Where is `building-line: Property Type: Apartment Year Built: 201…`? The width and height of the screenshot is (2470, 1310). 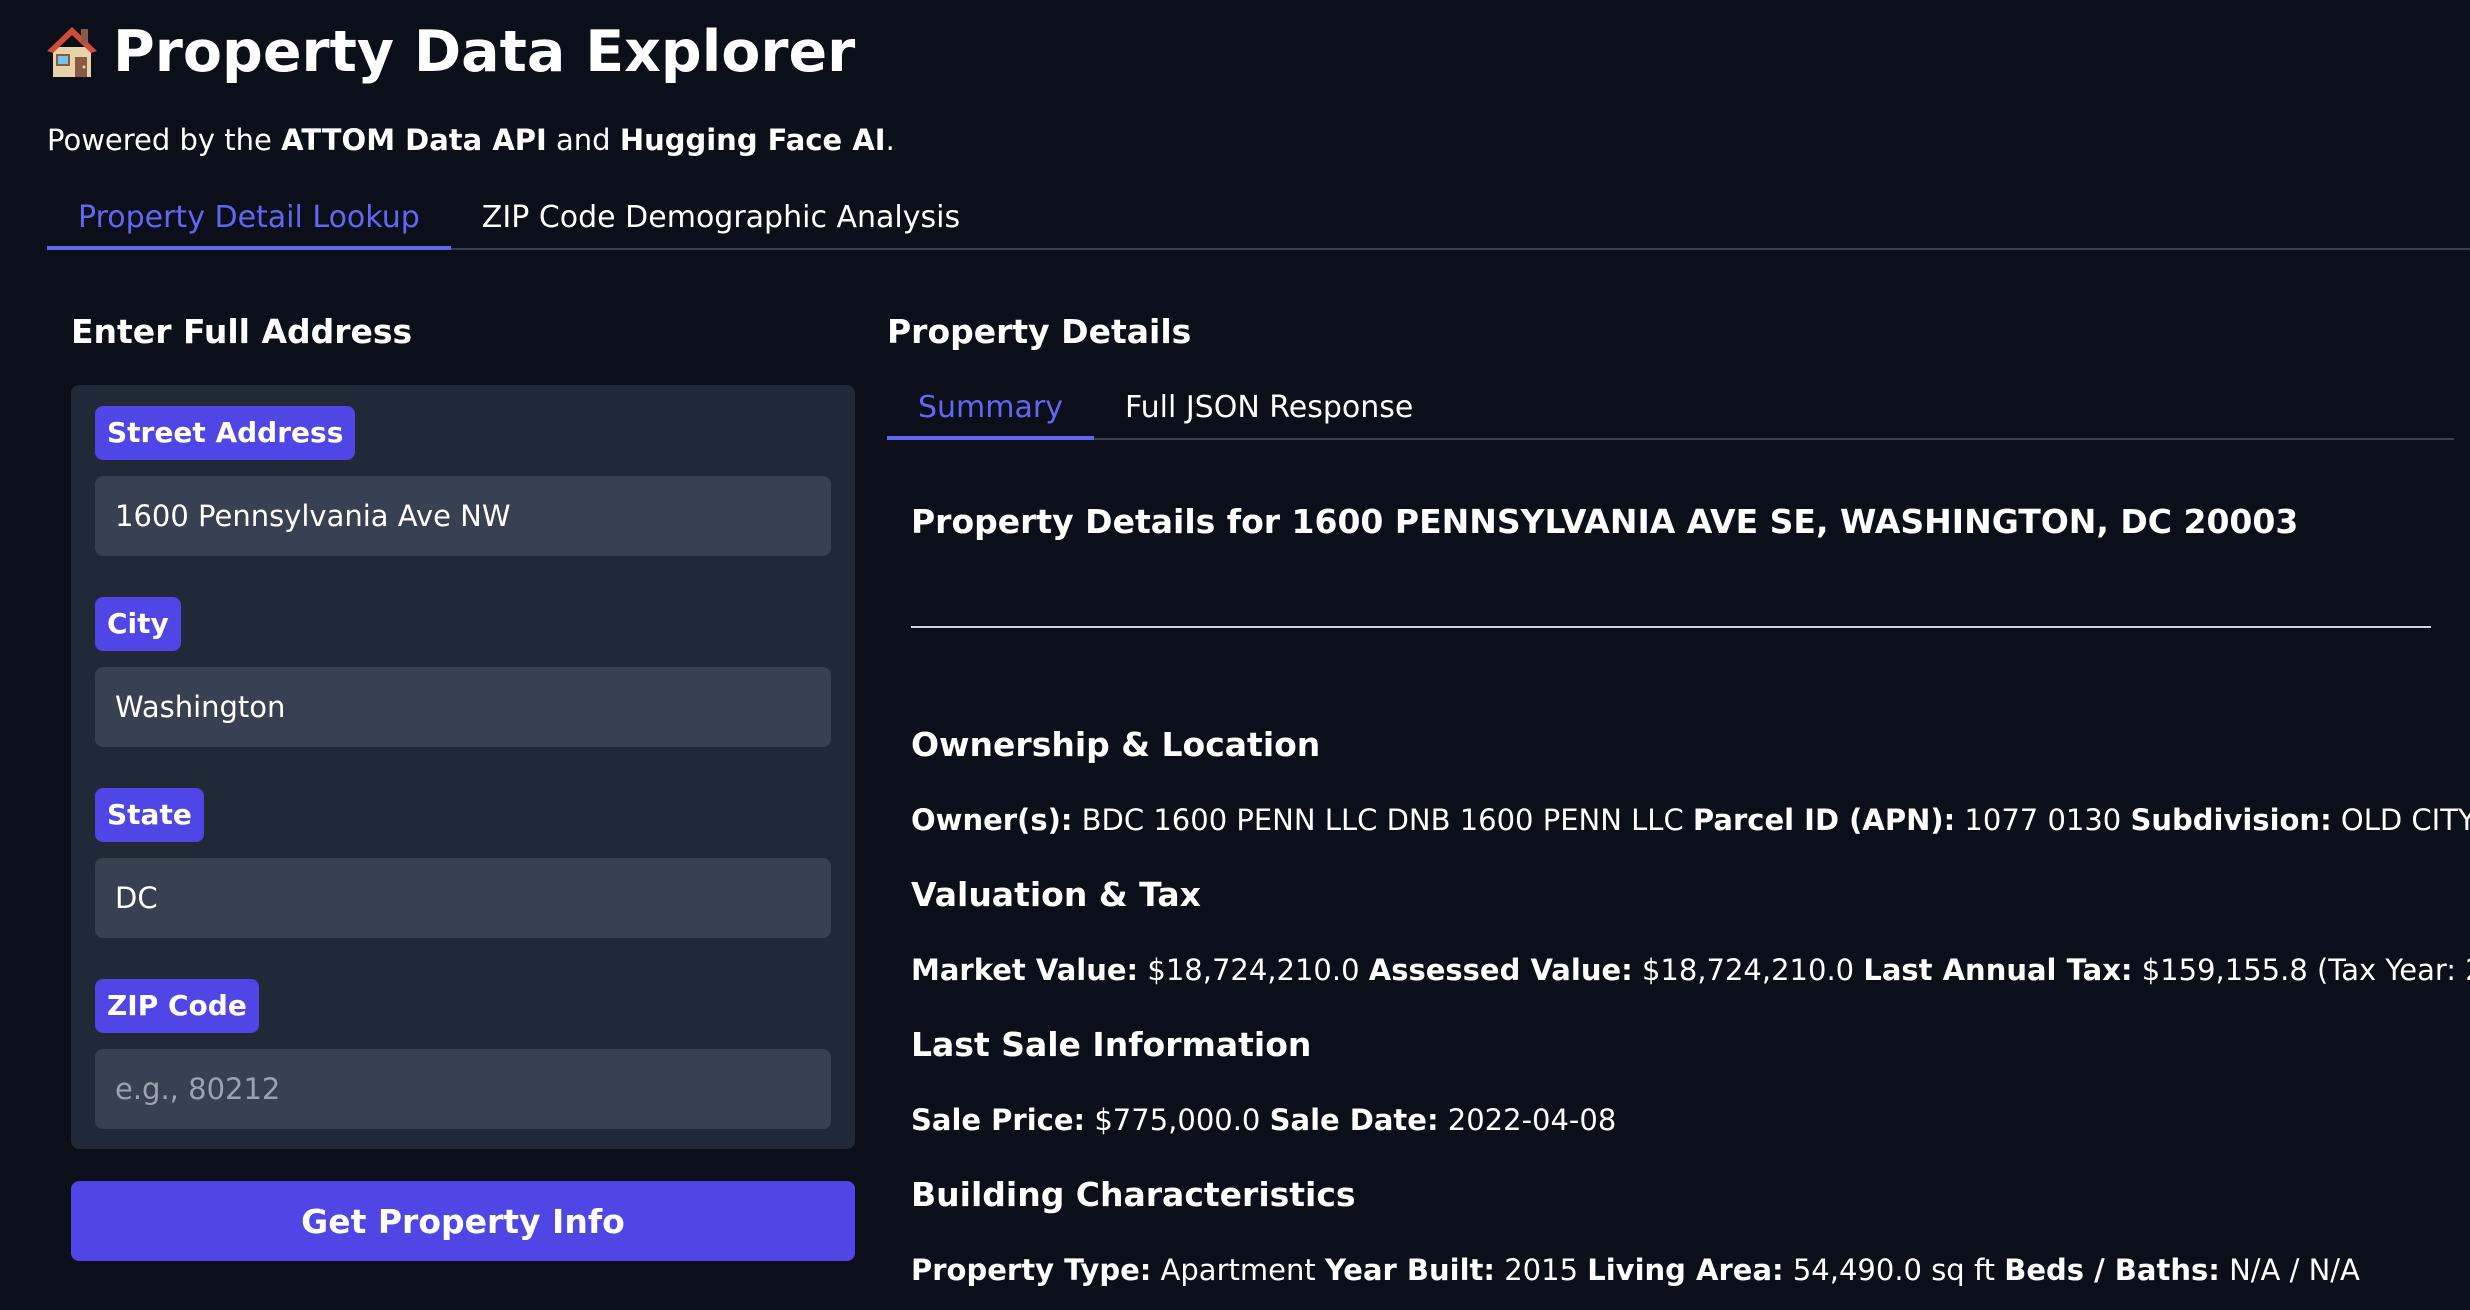
building-line: Property Type: Apartment Year Built: 201… is located at coordinates (1635, 1270).